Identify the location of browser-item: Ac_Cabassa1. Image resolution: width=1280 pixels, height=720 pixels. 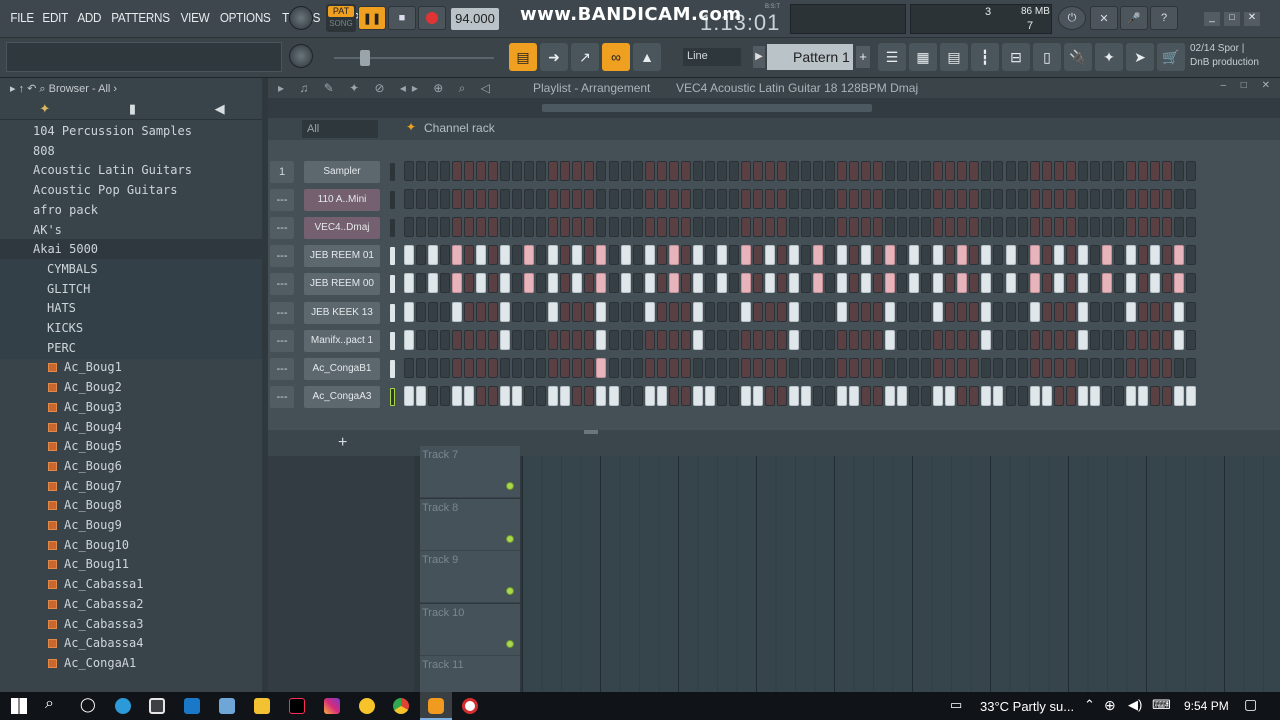
(131, 584).